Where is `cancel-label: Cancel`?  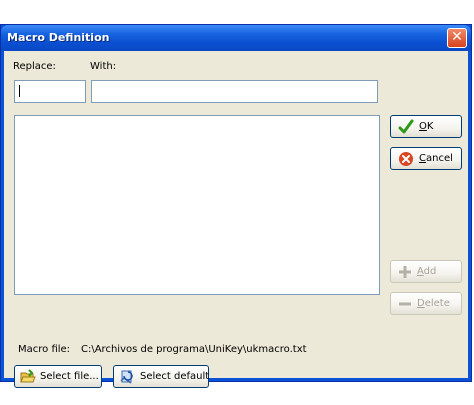 cancel-label: Cancel is located at coordinates (436, 158).